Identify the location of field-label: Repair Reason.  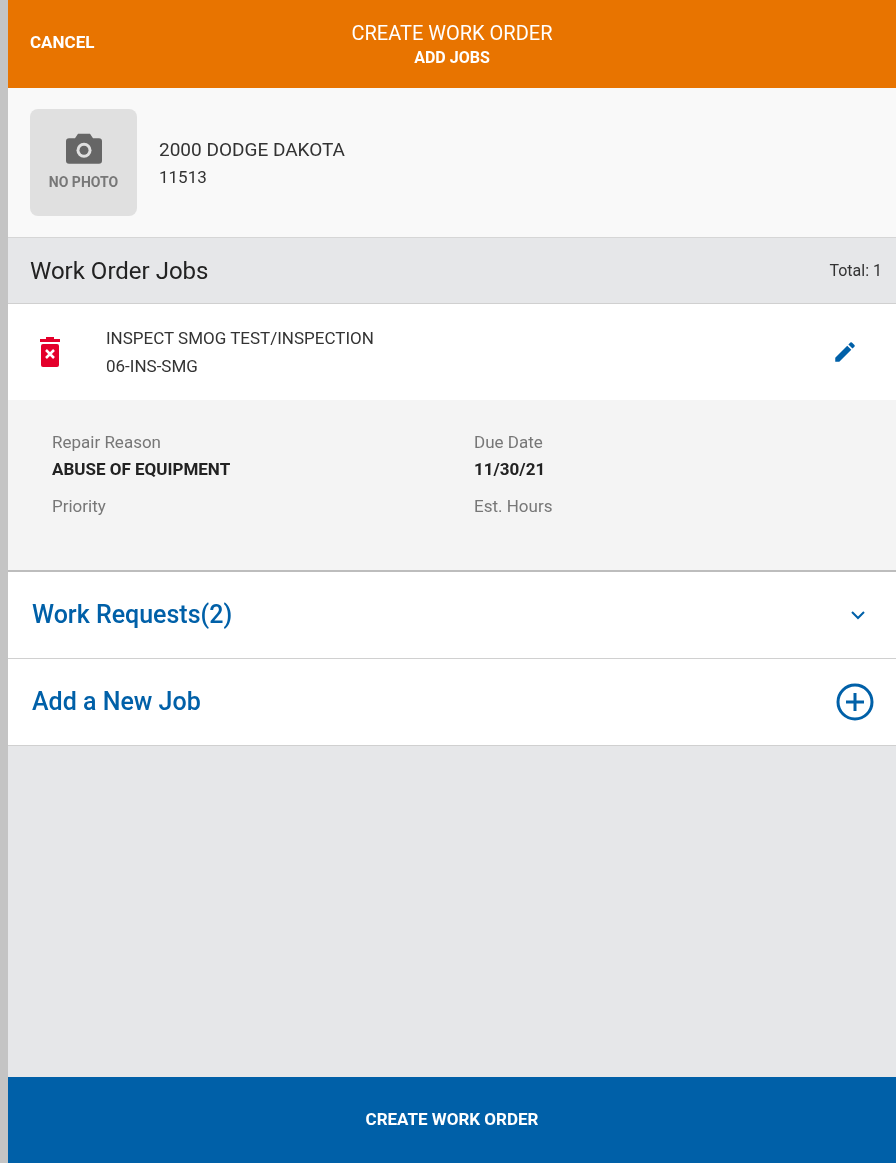
(107, 442).